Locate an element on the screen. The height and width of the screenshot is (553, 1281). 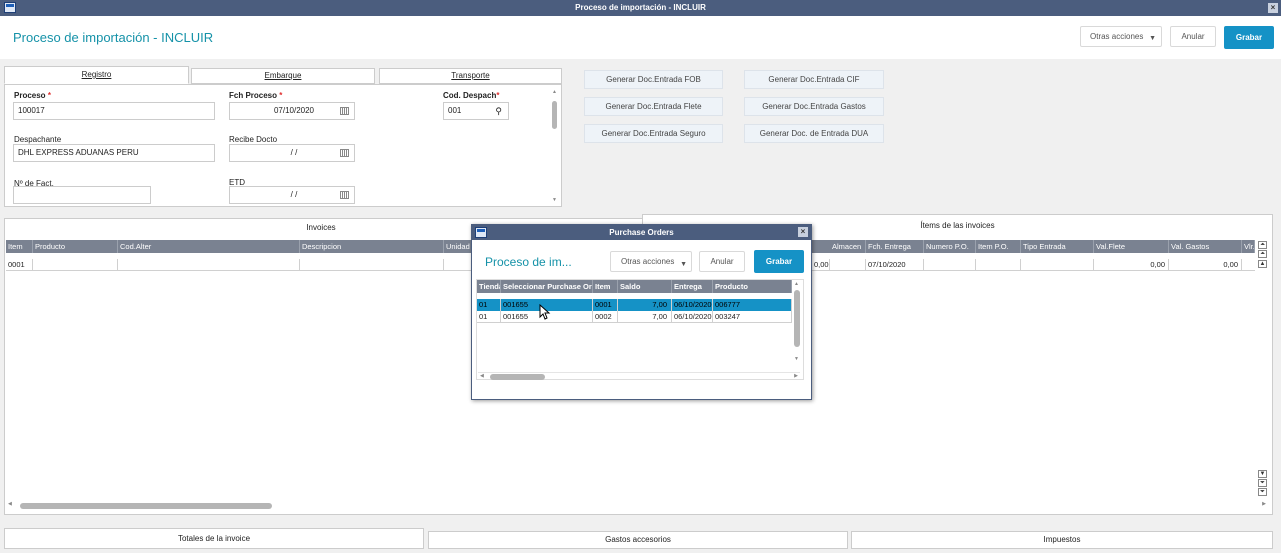
col-header: Unidad is located at coordinates (458, 246).